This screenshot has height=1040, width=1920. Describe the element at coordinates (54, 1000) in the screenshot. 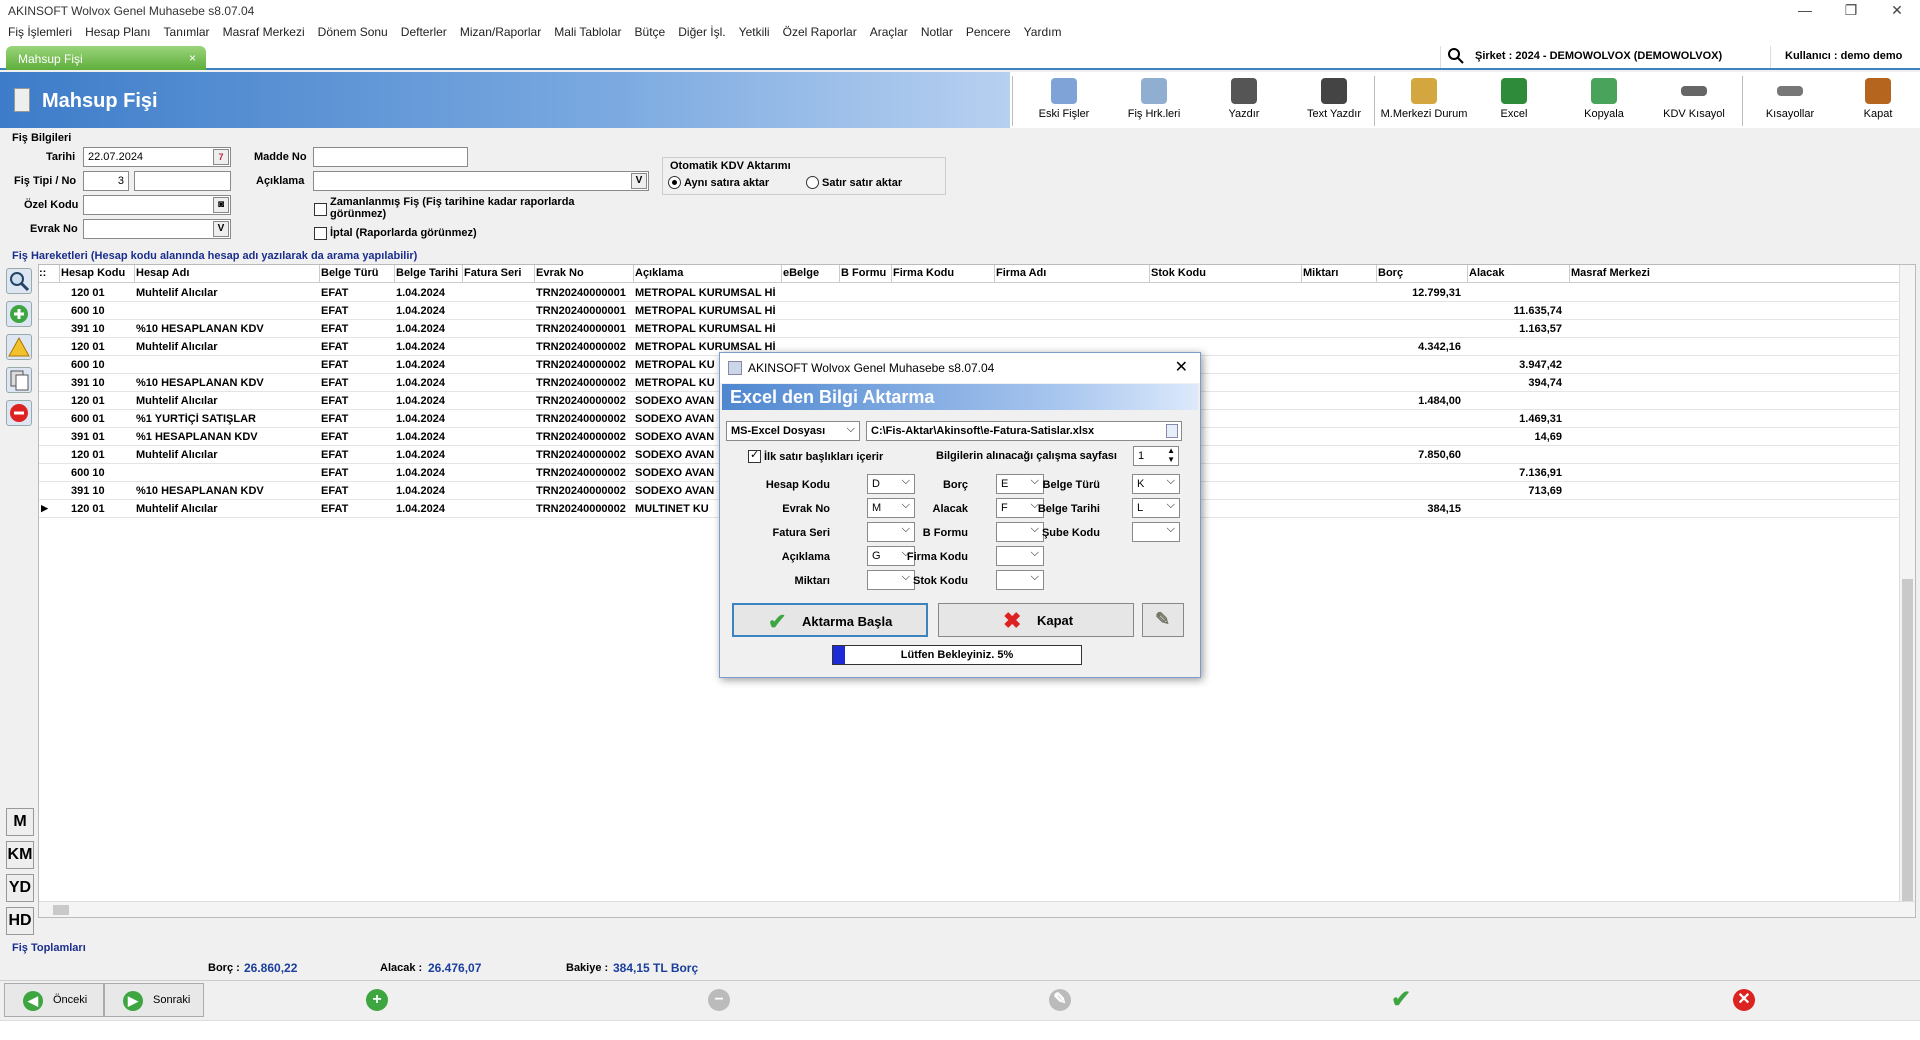

I see `previous-button: ◀ Önceki` at that location.